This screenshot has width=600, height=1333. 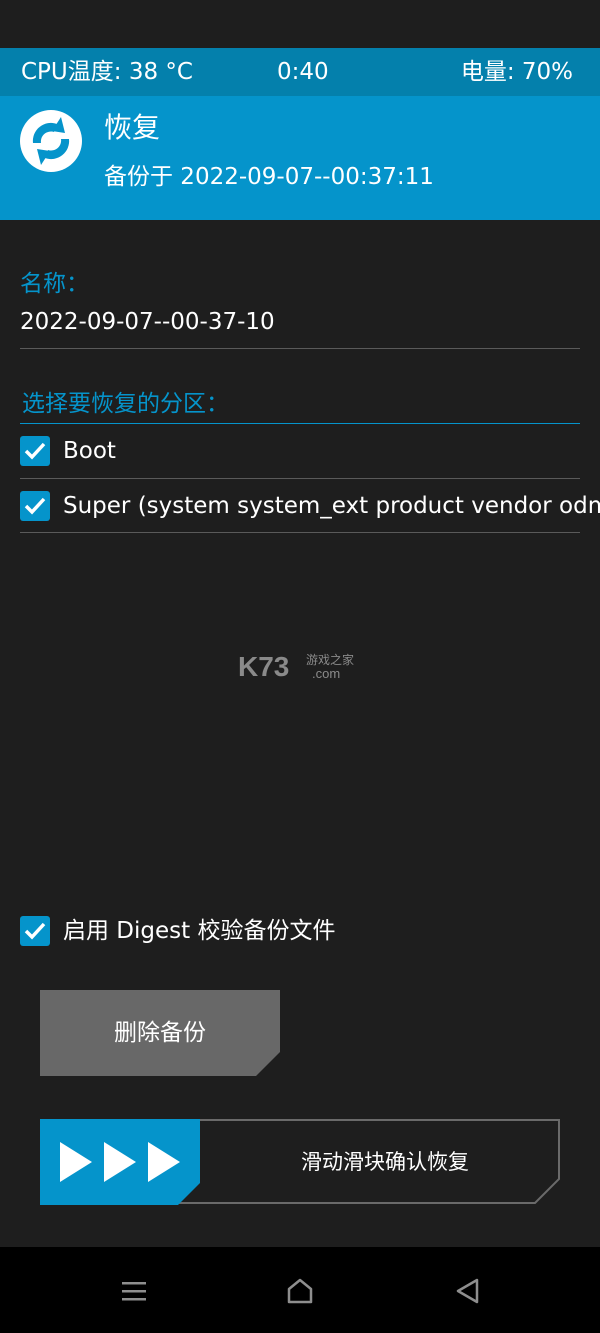 What do you see at coordinates (147, 322) in the screenshot?
I see `backup-name-field: 2022-09-07--00-37-10` at bounding box center [147, 322].